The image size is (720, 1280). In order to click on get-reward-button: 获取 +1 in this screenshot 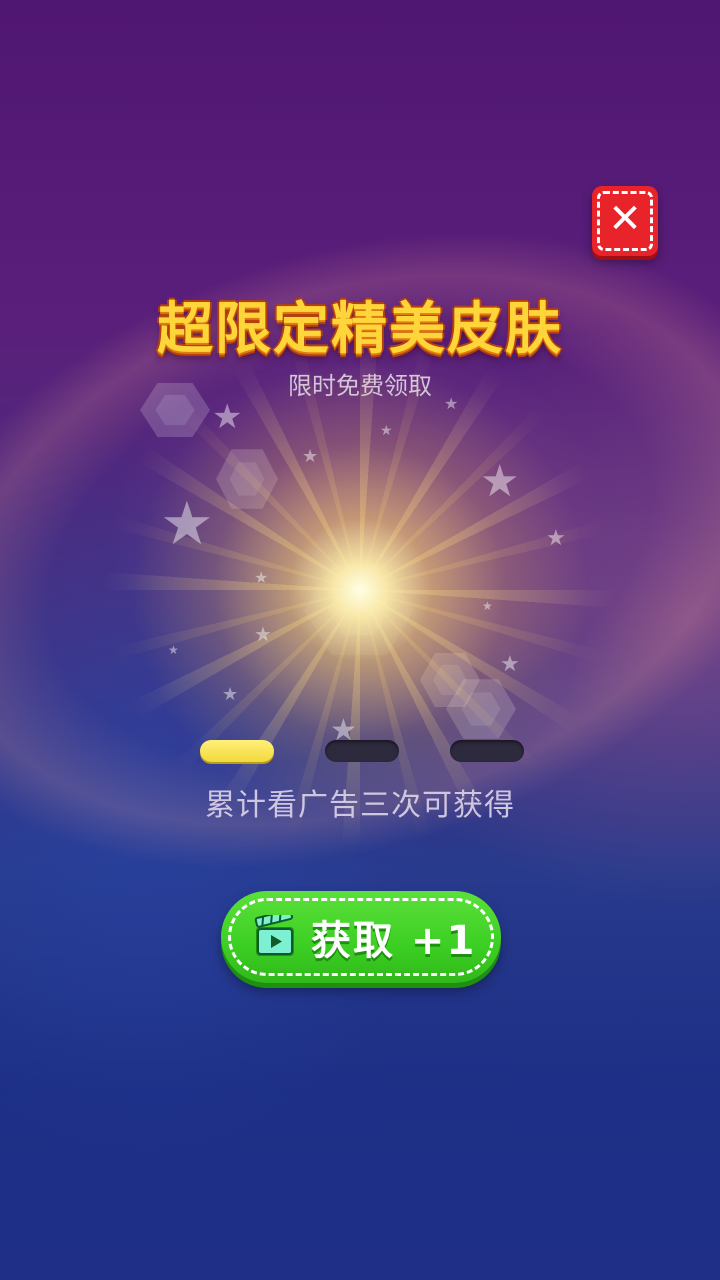, I will do `click(361, 937)`.